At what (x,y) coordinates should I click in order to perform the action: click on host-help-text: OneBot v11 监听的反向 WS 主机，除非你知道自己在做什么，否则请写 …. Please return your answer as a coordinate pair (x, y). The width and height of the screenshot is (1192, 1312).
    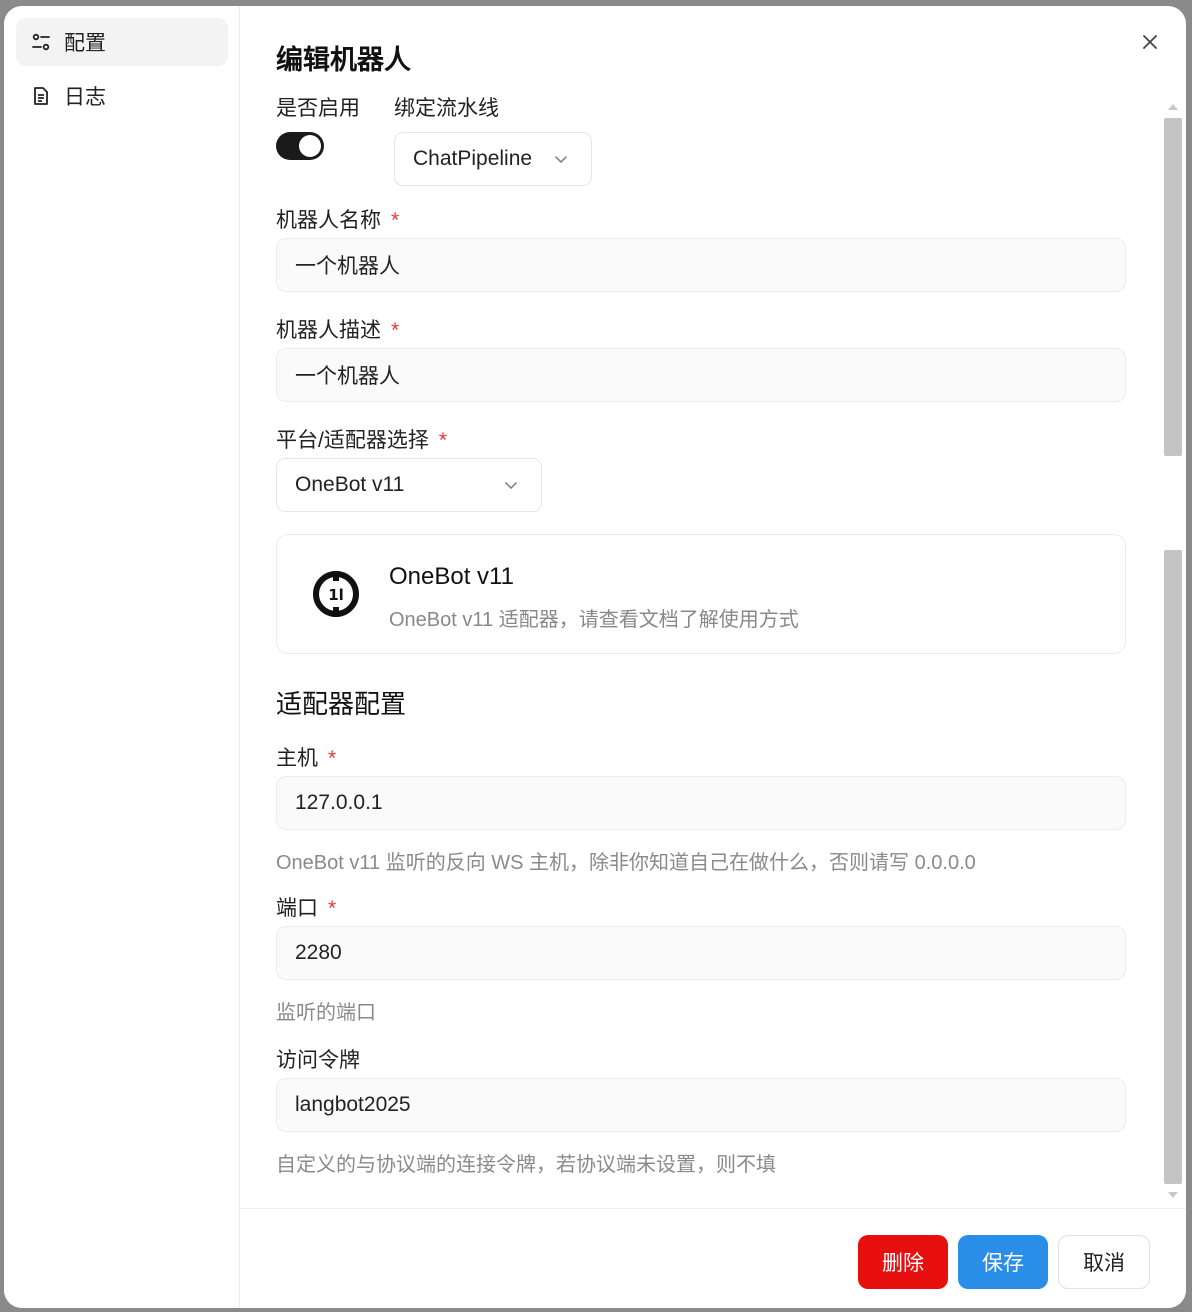
    Looking at the image, I should click on (626, 863).